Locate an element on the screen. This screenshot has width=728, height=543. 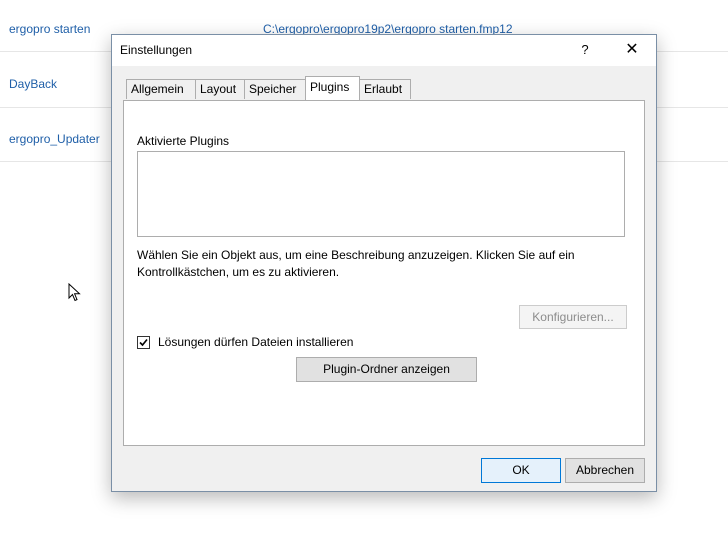
allow-install-label: Lösungen dürfen Dateien installieren is located at coordinates (255, 342).